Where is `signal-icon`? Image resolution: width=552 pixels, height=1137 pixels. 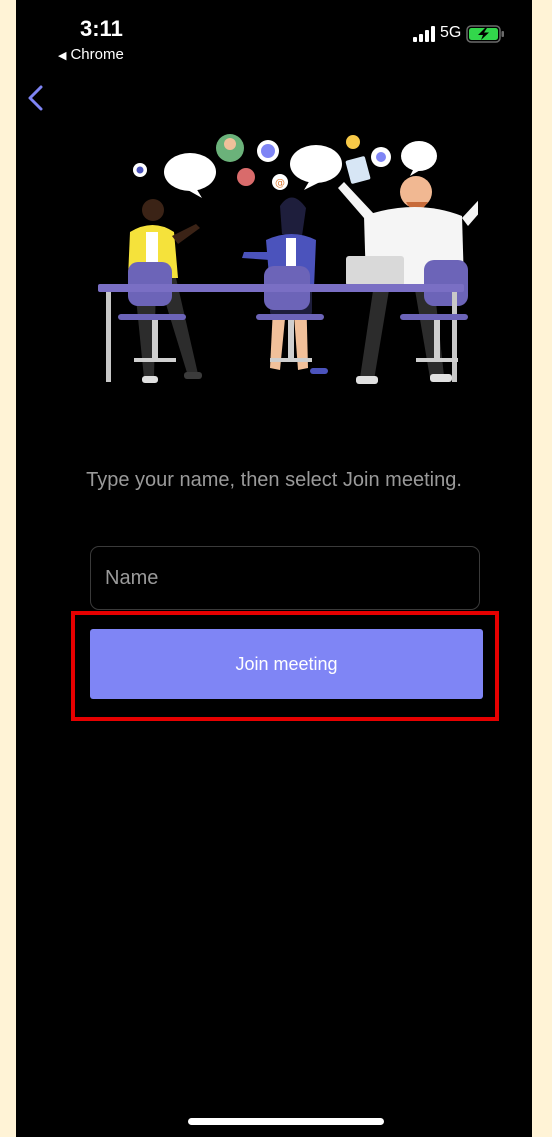 signal-icon is located at coordinates (424, 34).